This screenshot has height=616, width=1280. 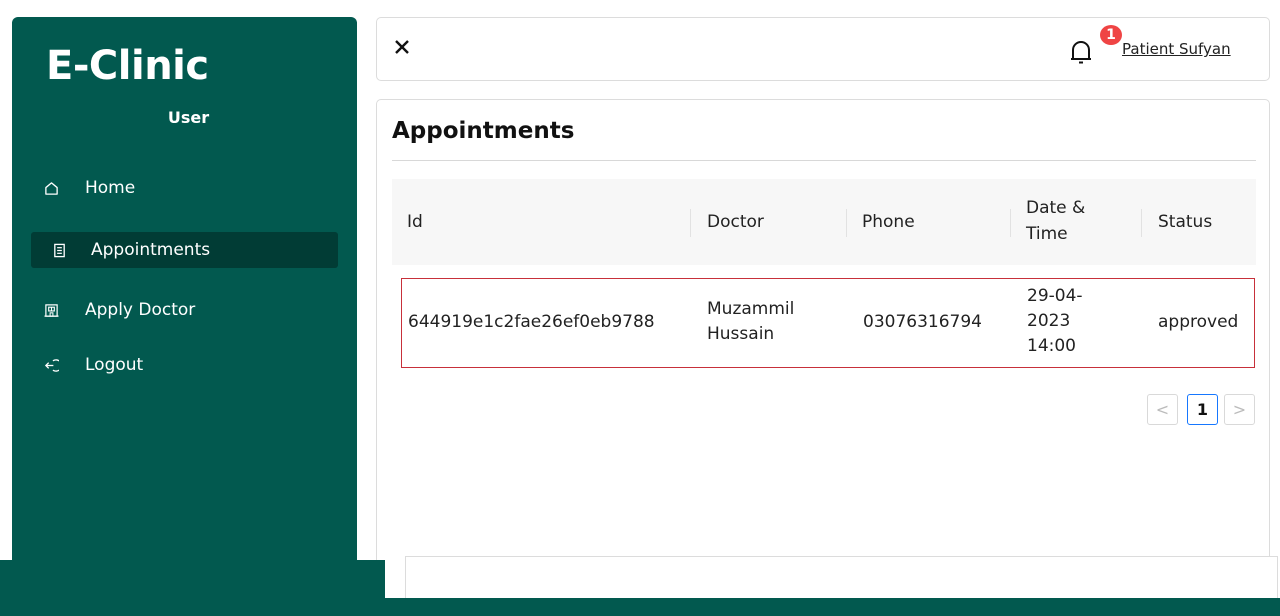 What do you see at coordinates (841, 577) in the screenshot?
I see `footer-card` at bounding box center [841, 577].